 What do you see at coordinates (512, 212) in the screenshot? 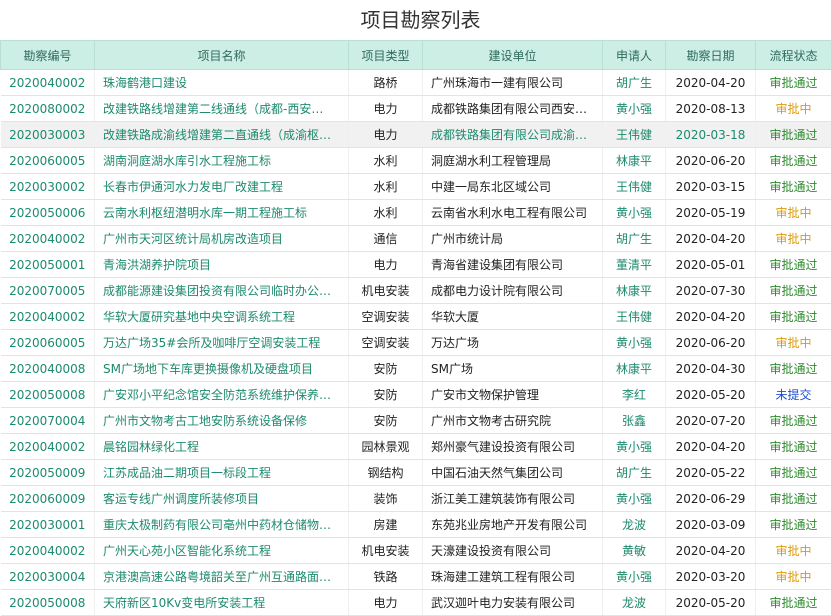
I see `cell-unit: 云南省水利水电工程有限公司` at bounding box center [512, 212].